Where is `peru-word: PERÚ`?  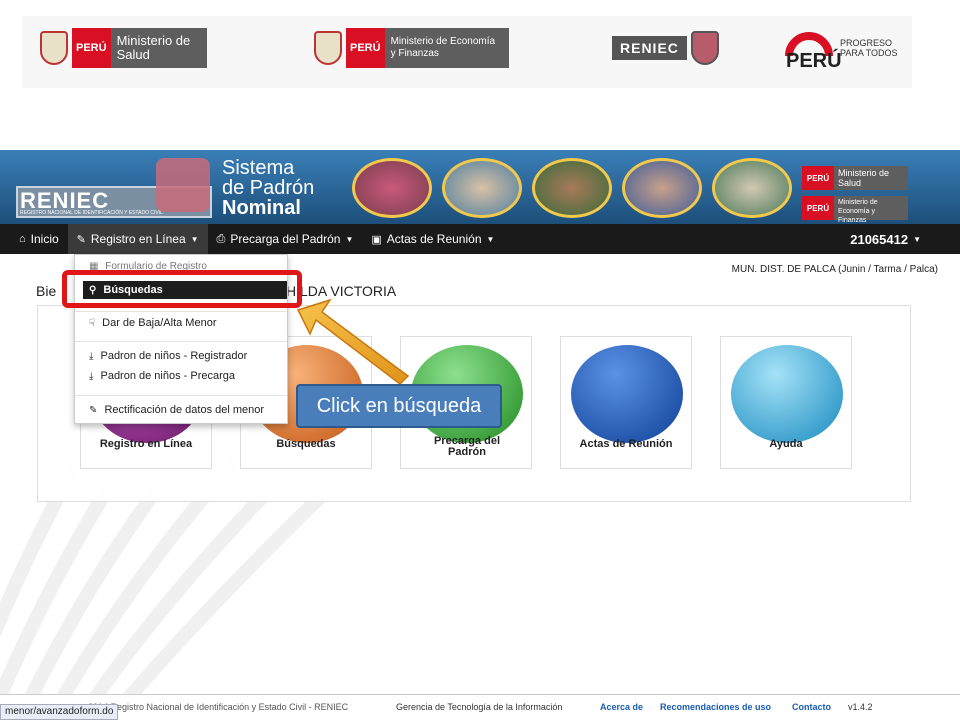 peru-word: PERÚ is located at coordinates (814, 61).